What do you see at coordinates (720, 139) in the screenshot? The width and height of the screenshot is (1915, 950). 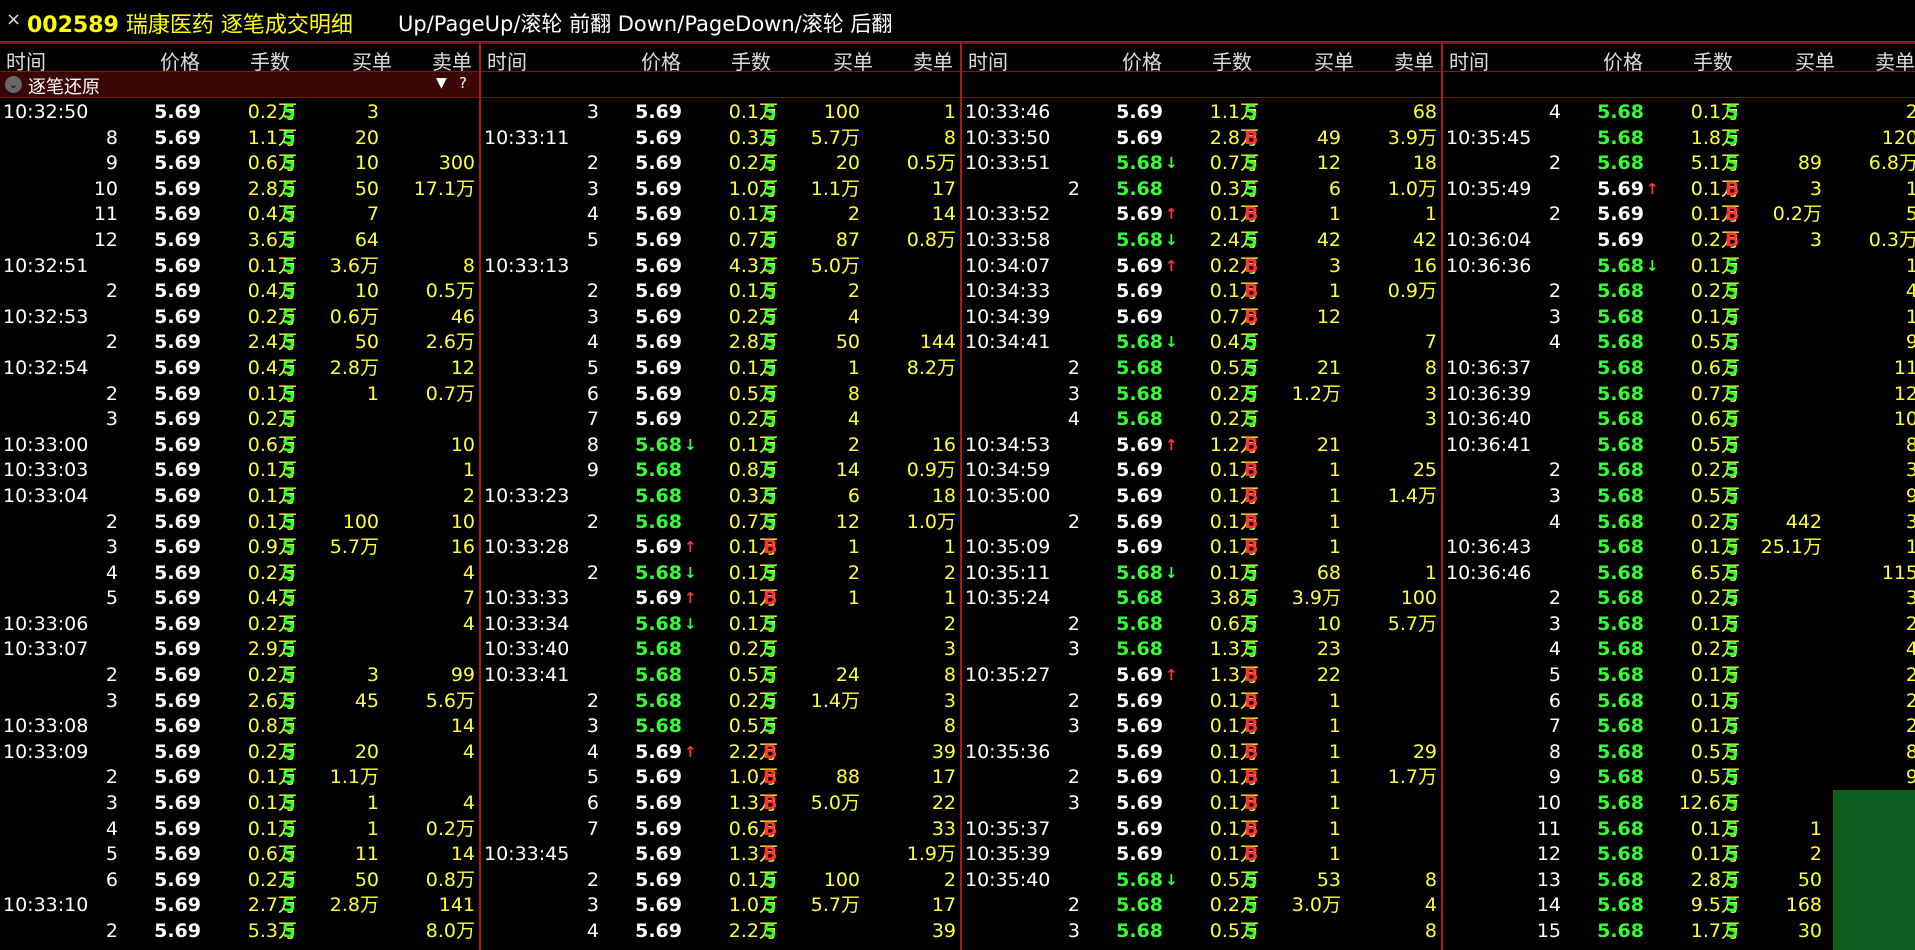 I see `tick-row: 10:33:11 5.69 0.3万 S 5.7万 8` at bounding box center [720, 139].